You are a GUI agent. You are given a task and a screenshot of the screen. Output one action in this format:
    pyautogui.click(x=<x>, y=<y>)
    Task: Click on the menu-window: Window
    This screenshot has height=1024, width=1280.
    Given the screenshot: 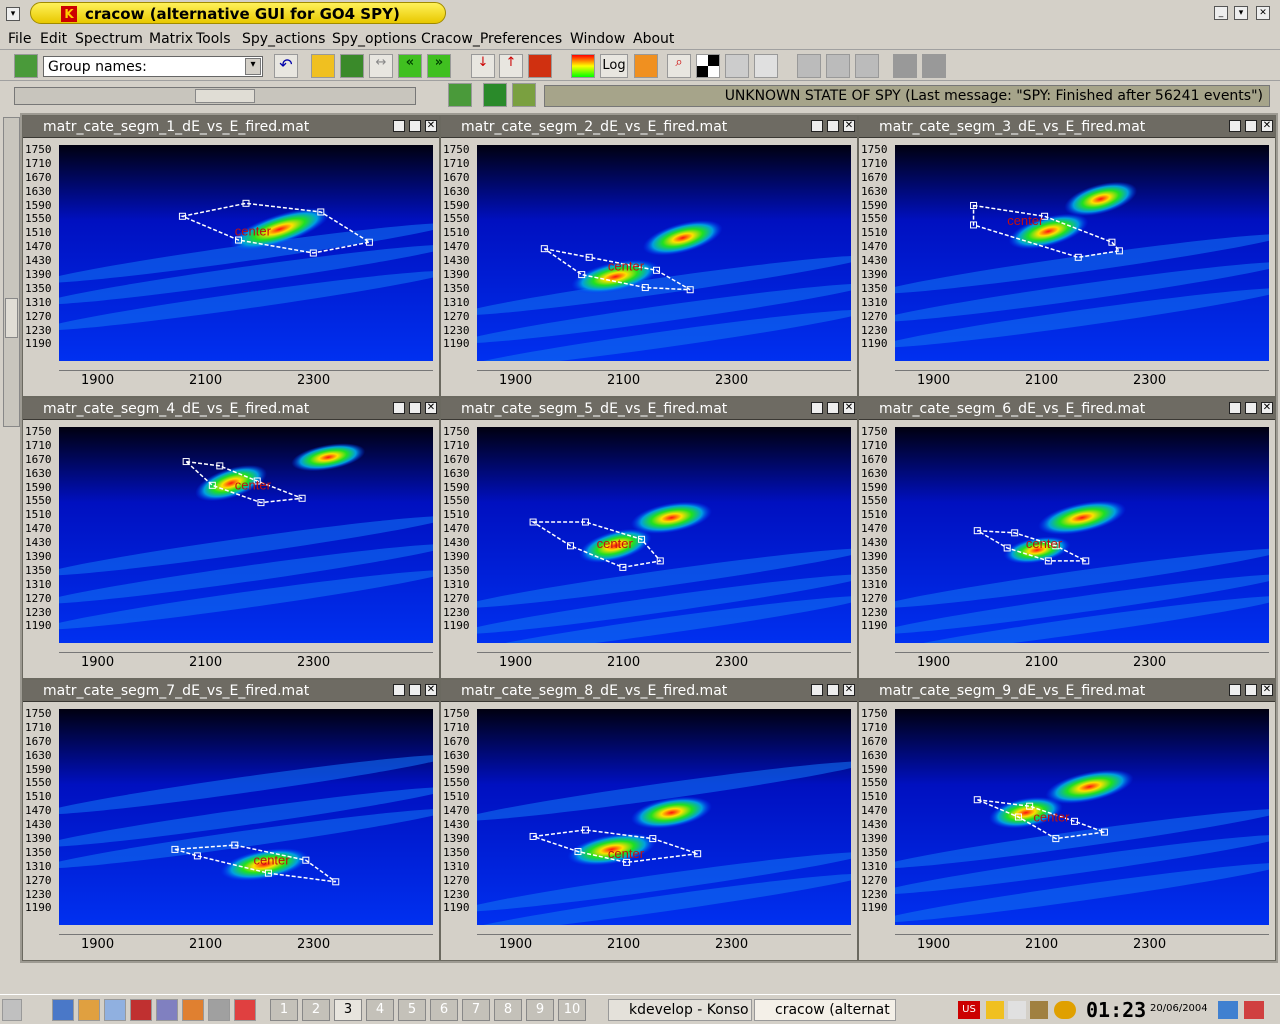 What is the action you would take?
    pyautogui.click(x=597, y=39)
    